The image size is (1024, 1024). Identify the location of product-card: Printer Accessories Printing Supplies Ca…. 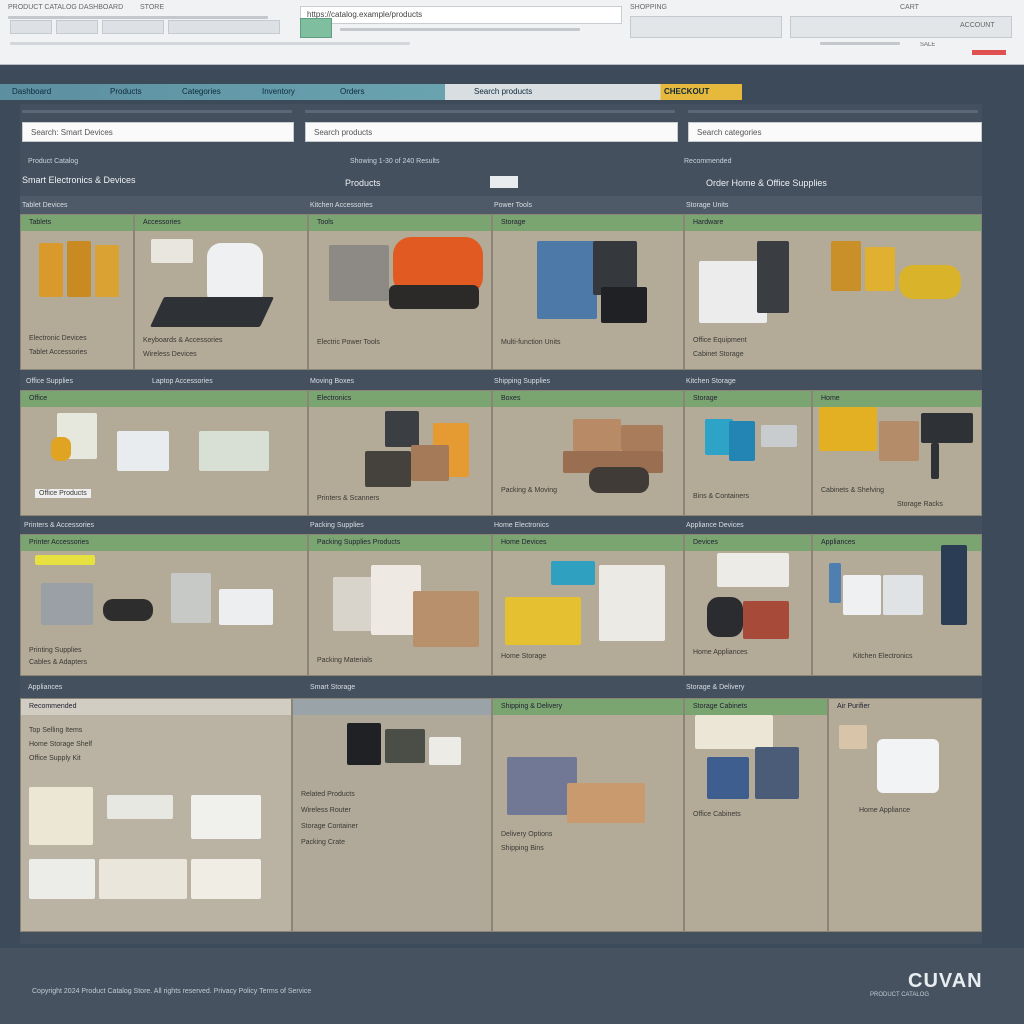
(164, 605).